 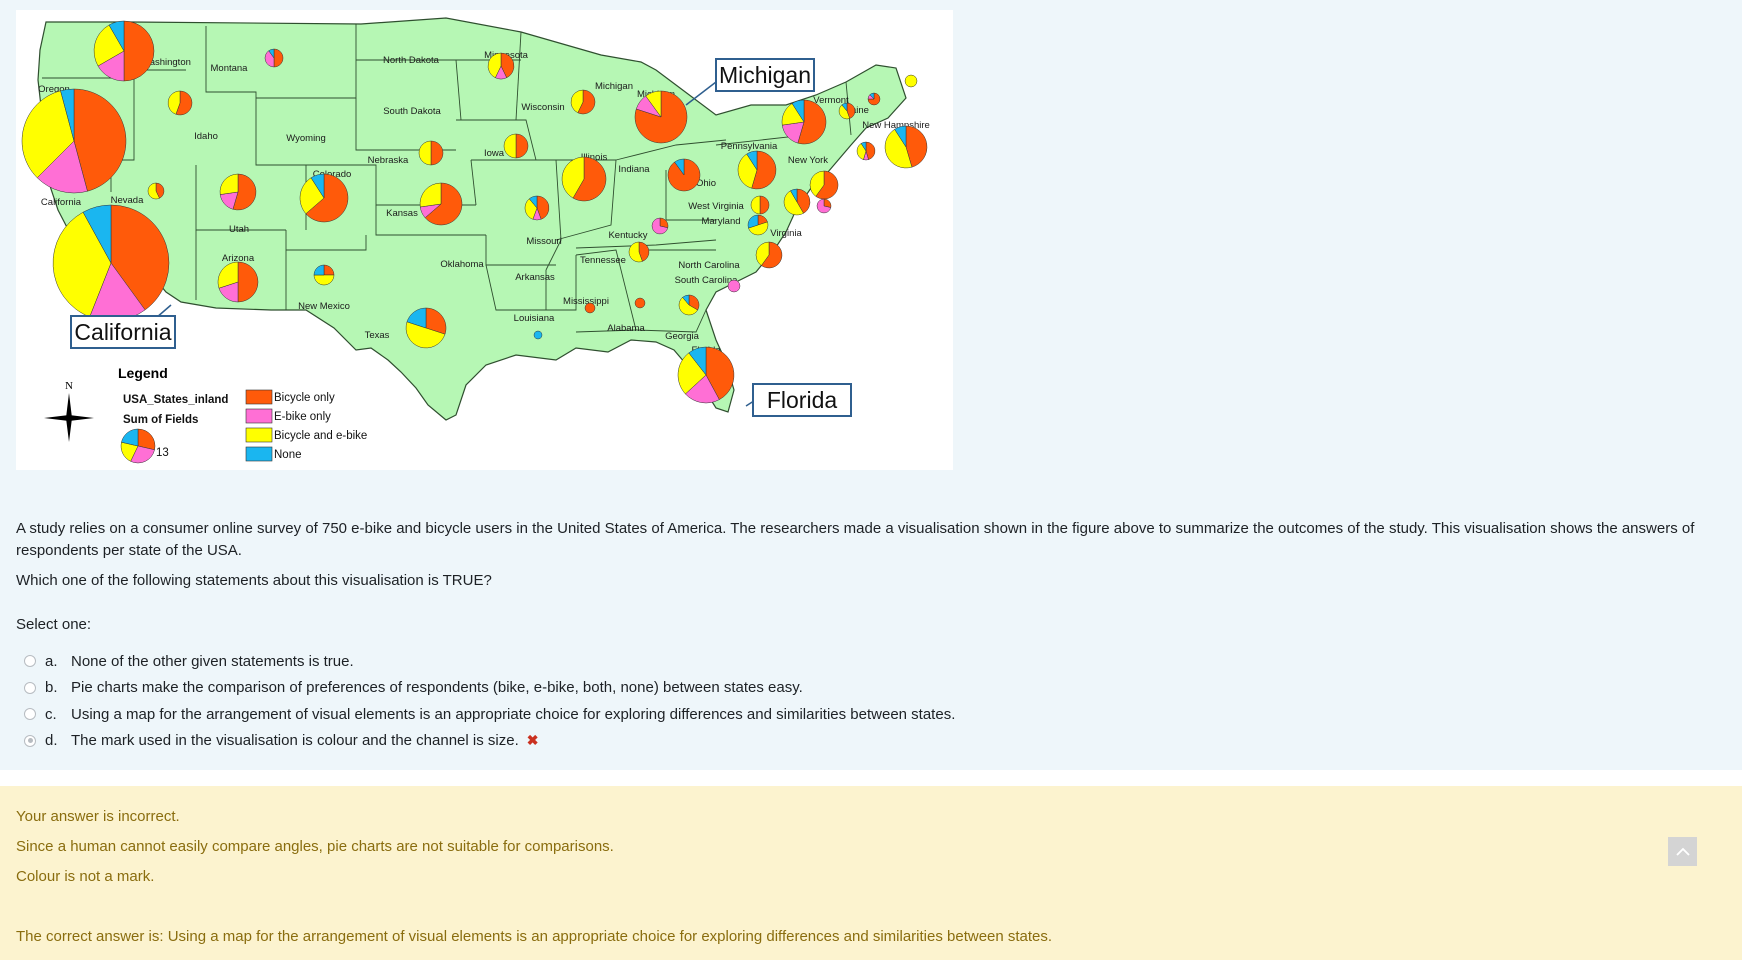 I want to click on state-label: Indiana, so click(x=634, y=169).